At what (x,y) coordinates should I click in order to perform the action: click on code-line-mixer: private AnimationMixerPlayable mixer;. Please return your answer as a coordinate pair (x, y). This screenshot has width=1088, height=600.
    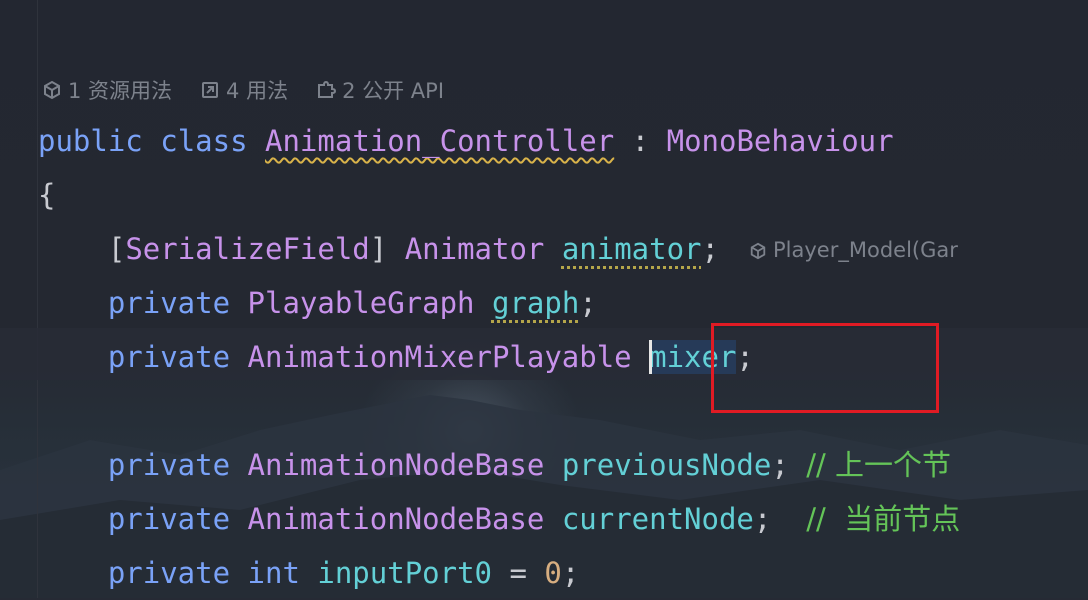
    Looking at the image, I should click on (396, 357).